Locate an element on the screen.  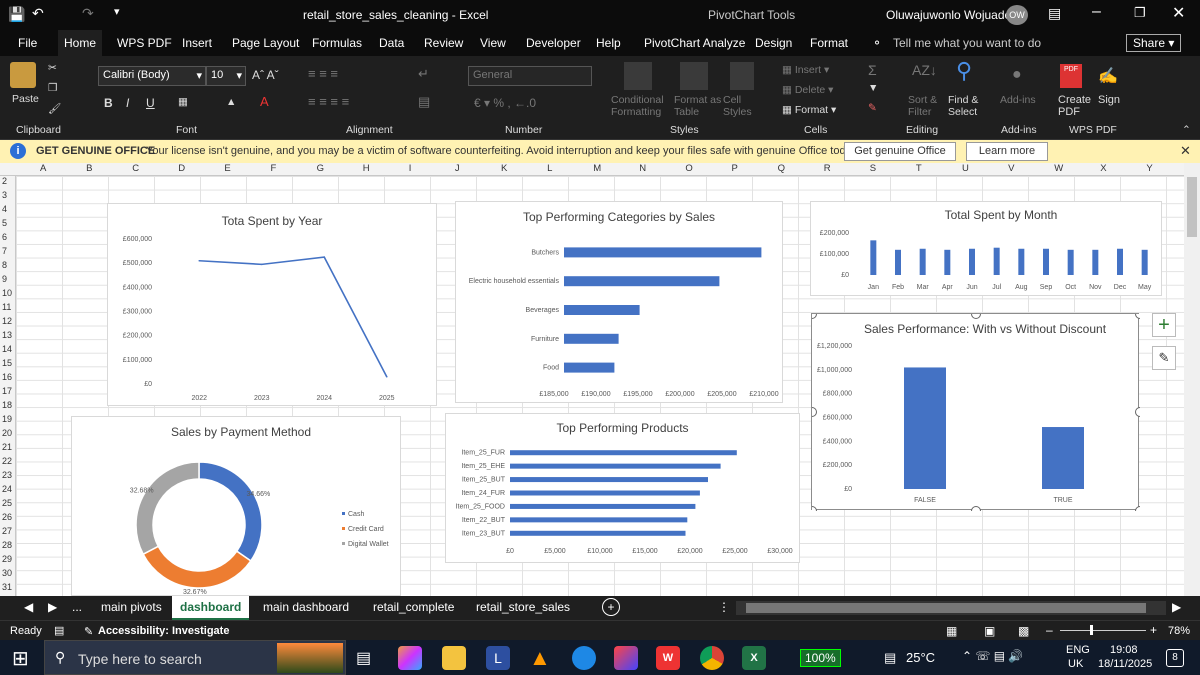
row-header: 15 is located at coordinates (7, 363).